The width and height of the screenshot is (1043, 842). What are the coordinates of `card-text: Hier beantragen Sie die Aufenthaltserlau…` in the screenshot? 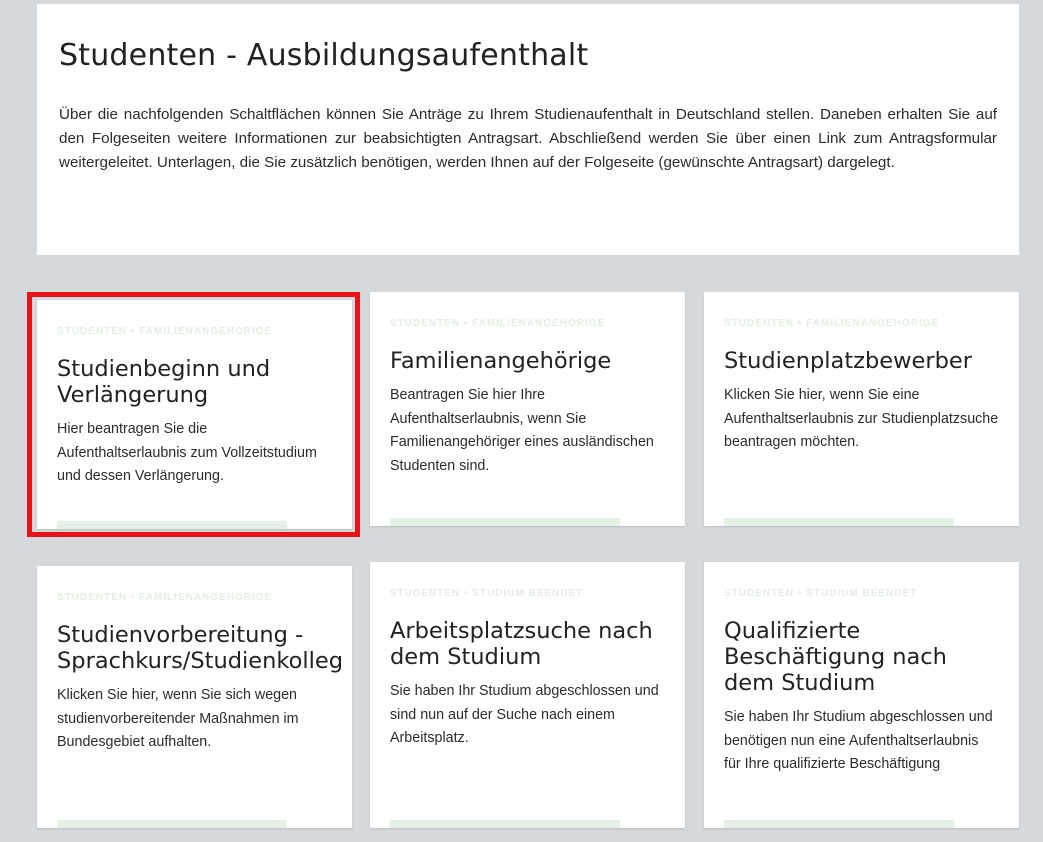 It's located at (187, 452).